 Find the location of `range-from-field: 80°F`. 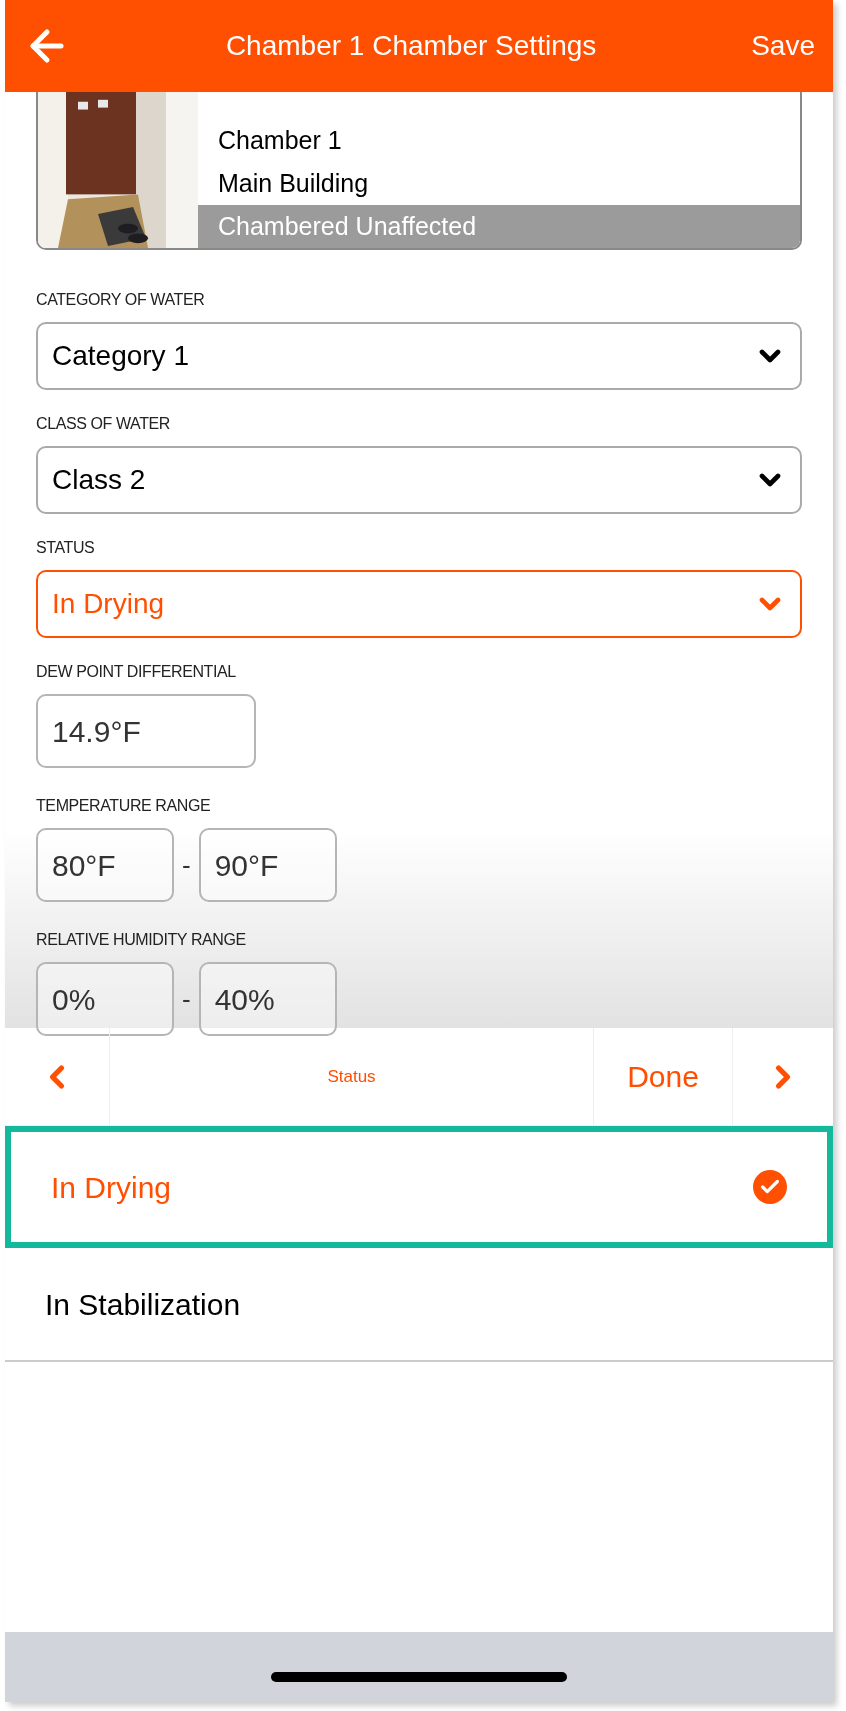

range-from-field: 80°F is located at coordinates (105, 865).